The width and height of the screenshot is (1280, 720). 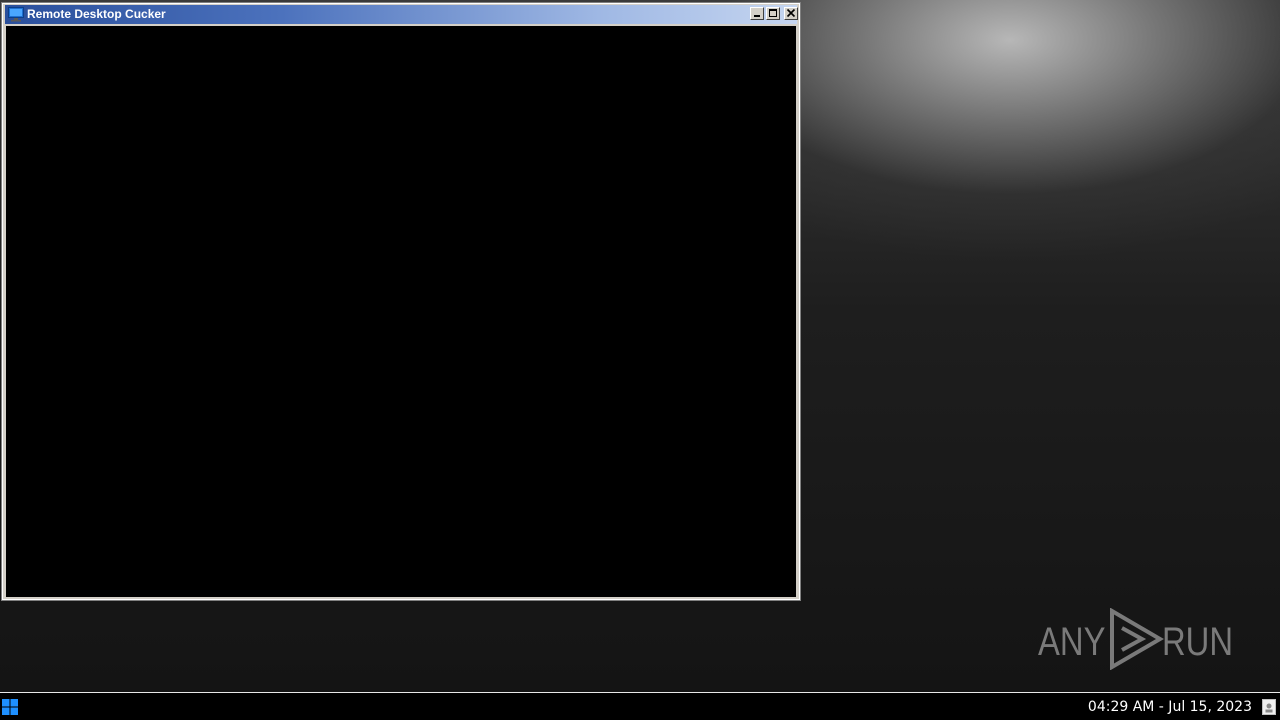 I want to click on anyrun-watermark: ANY RUN, so click(x=1136, y=639).